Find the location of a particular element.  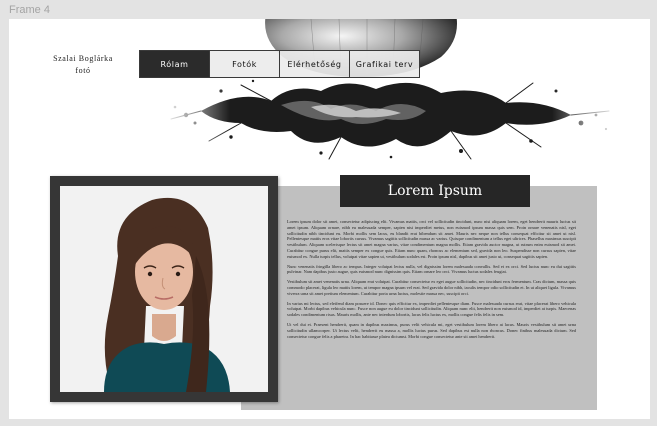

brand-subtitle: fotó is located at coordinates (83, 70).